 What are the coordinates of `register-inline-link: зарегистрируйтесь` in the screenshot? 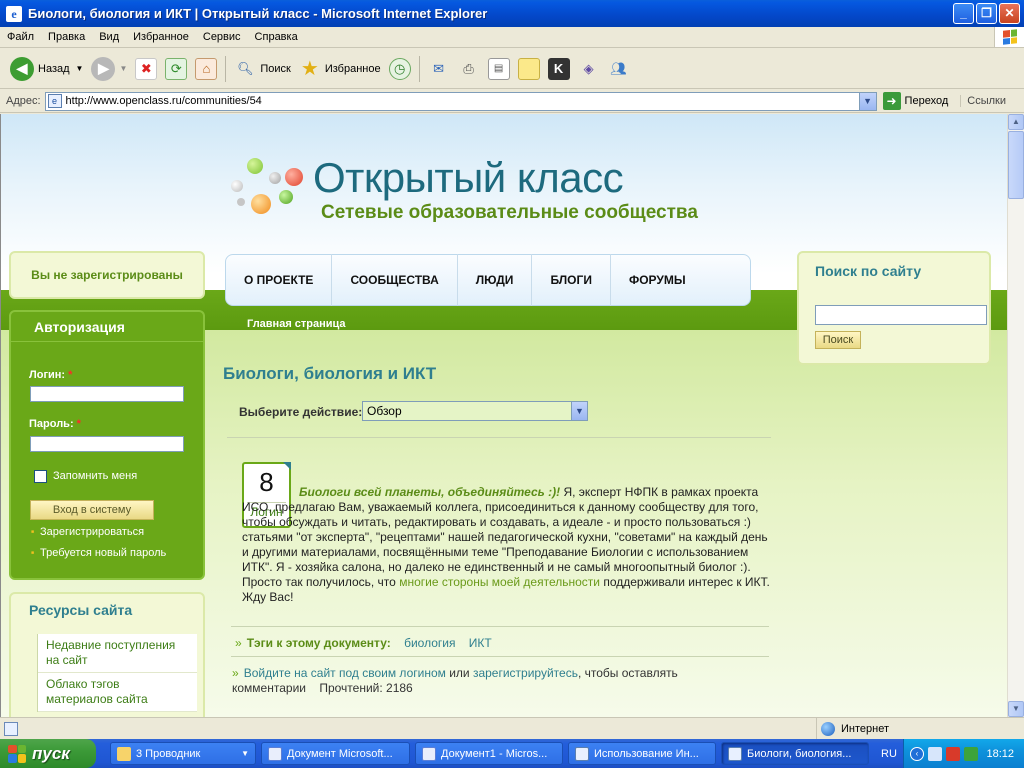 It's located at (525, 673).